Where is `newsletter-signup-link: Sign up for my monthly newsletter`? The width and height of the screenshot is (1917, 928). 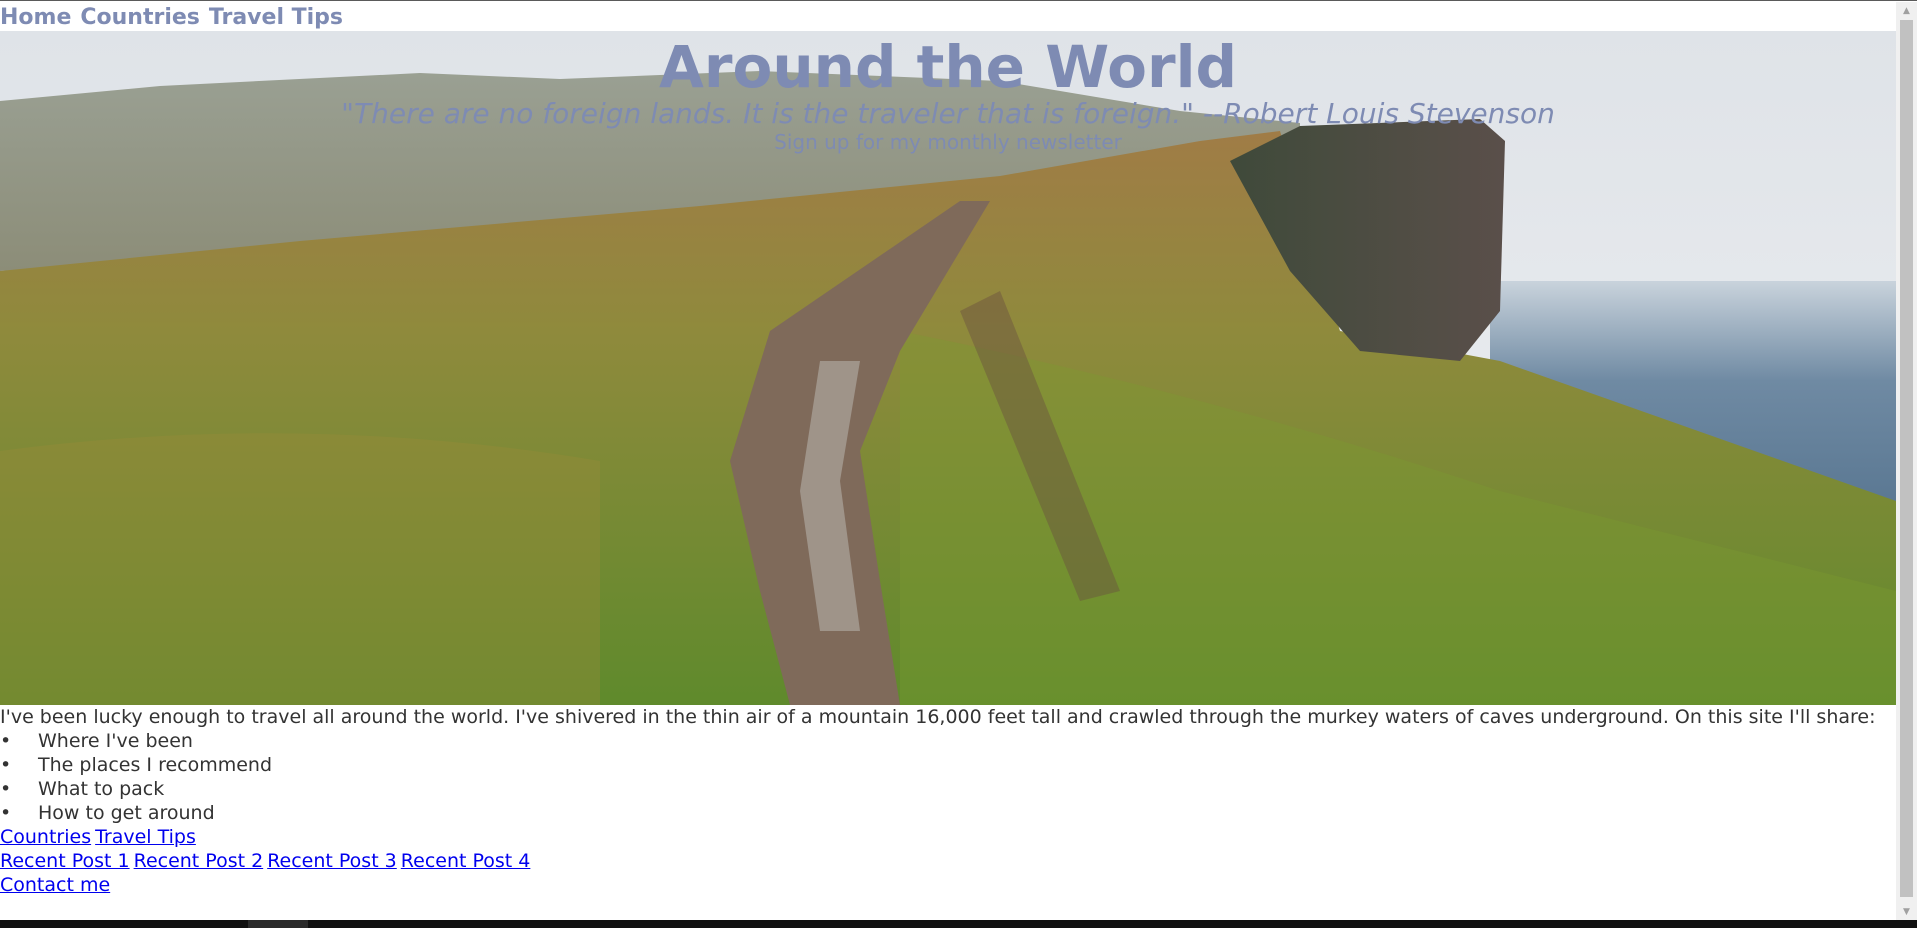 newsletter-signup-link: Sign up for my monthly newsletter is located at coordinates (948, 142).